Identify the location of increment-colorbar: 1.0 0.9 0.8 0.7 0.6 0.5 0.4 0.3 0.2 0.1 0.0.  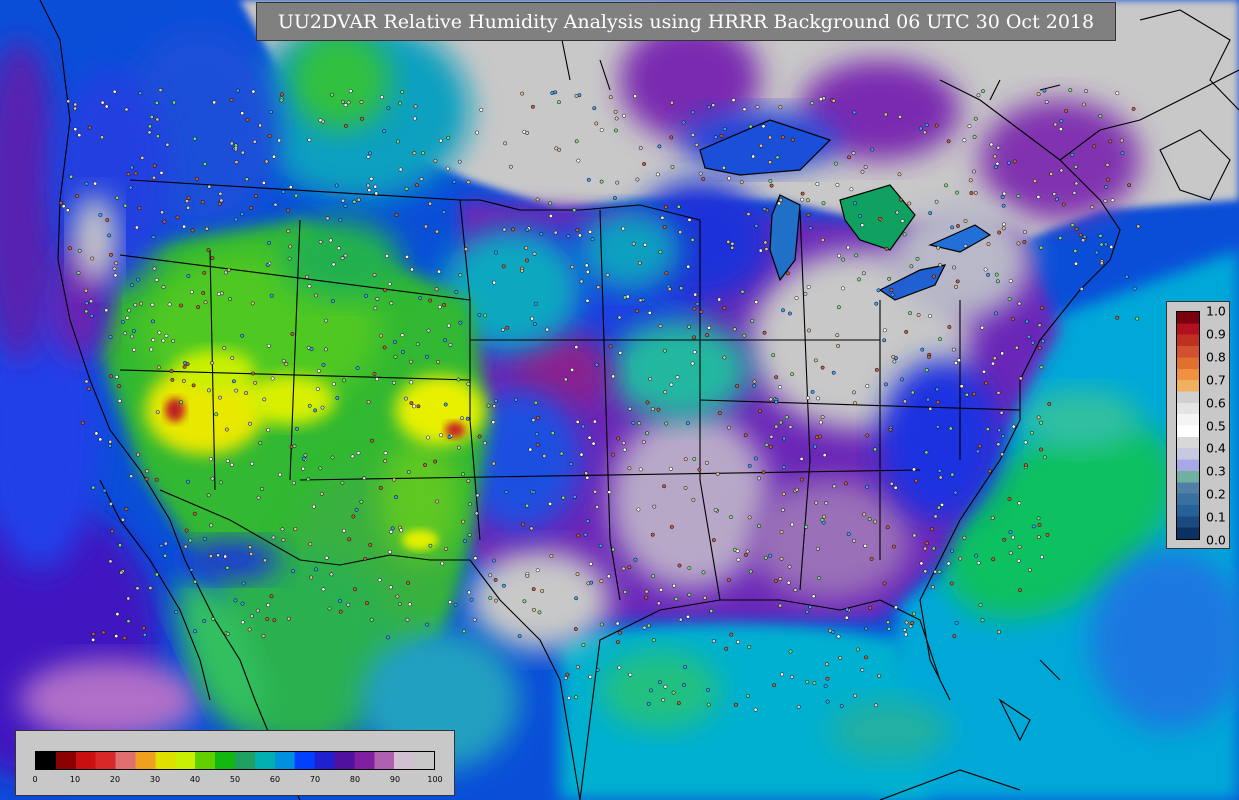
(1198, 425).